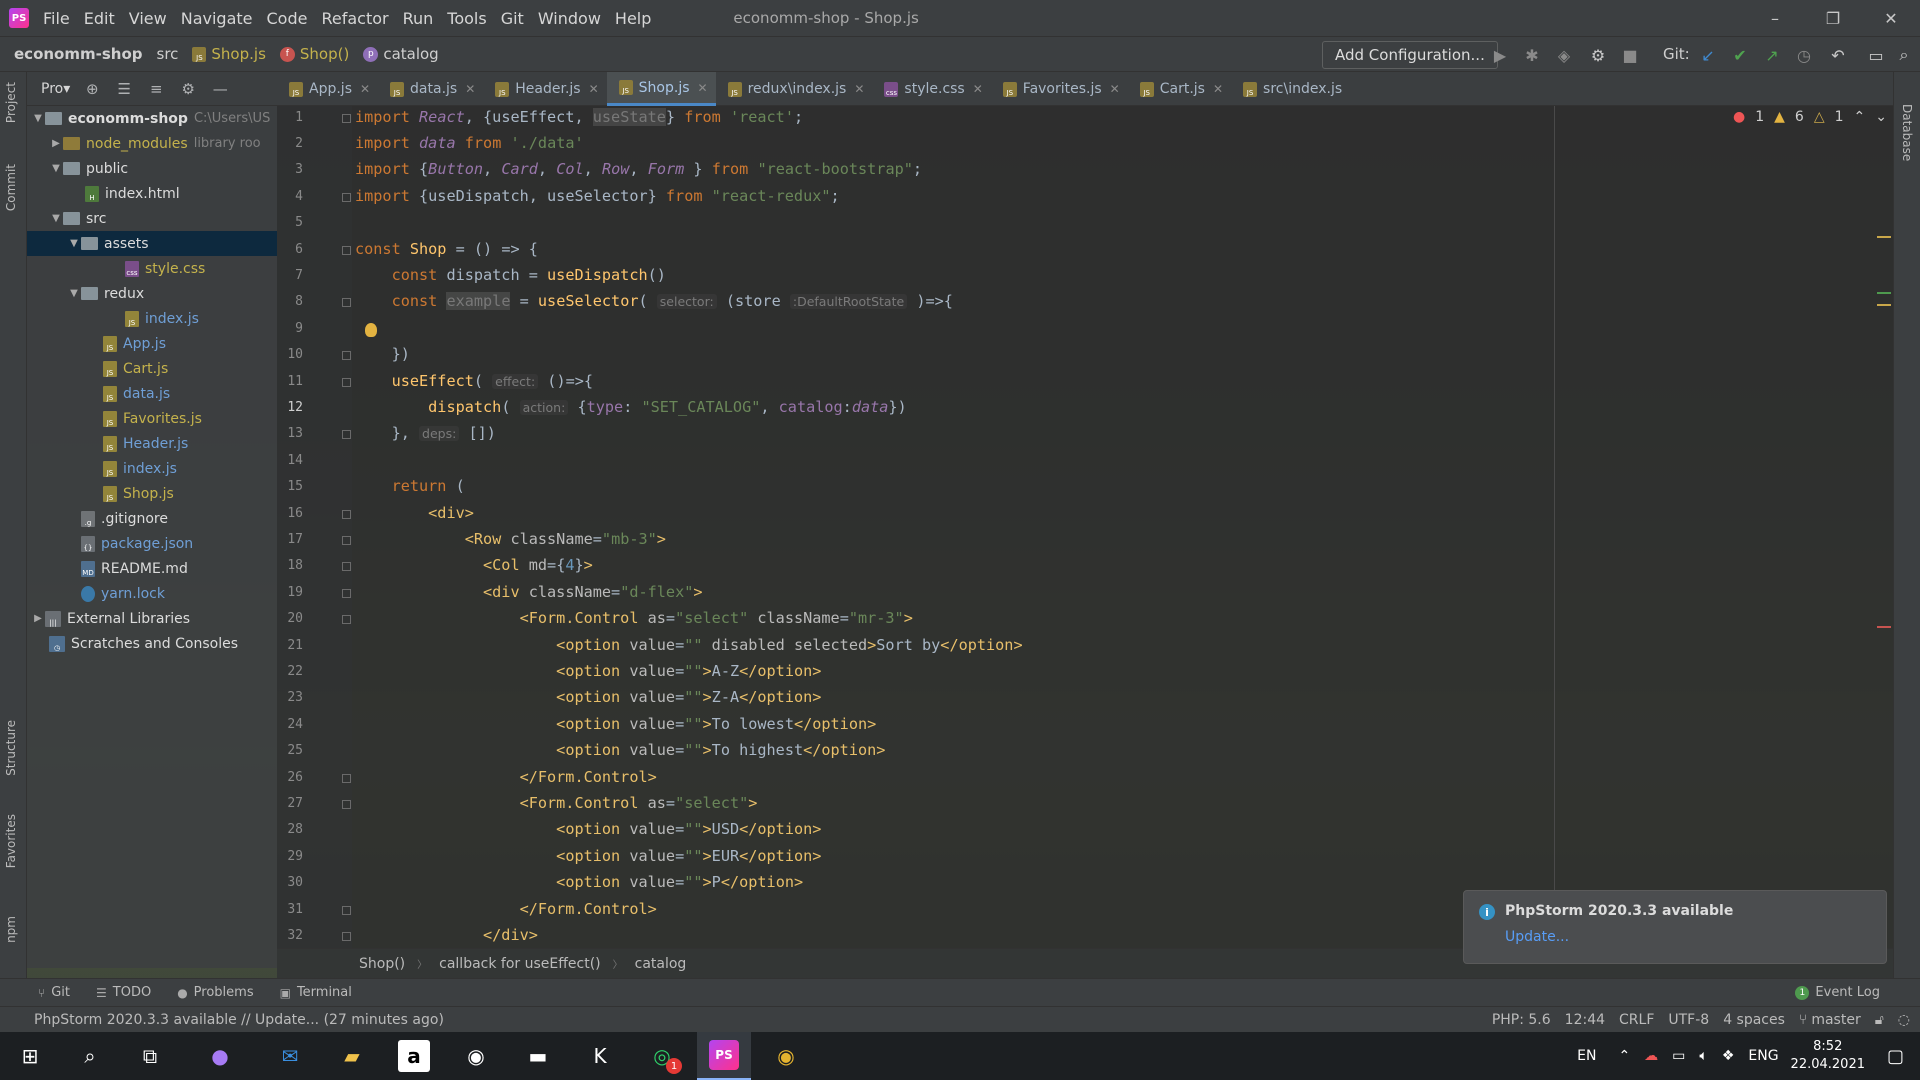 The image size is (1920, 1080). I want to click on tree-style-css: css style.css, so click(152, 268).